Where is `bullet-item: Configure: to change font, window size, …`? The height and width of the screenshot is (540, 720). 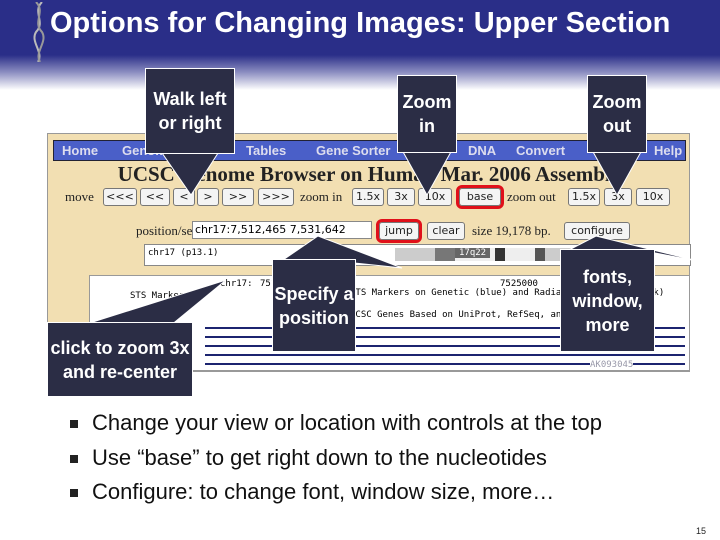
bullet-item: Configure: to change font, window size, … is located at coordinates (336, 492).